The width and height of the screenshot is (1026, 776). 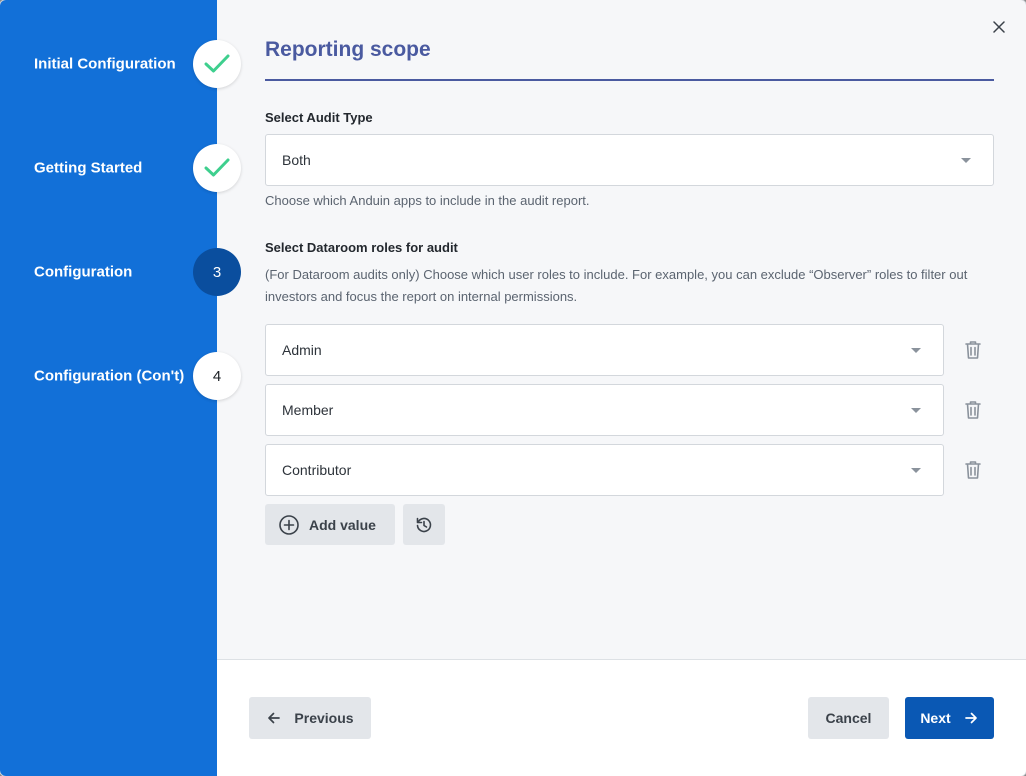 I want to click on roles-label: Select Dataroom roles for audit, so click(x=361, y=247).